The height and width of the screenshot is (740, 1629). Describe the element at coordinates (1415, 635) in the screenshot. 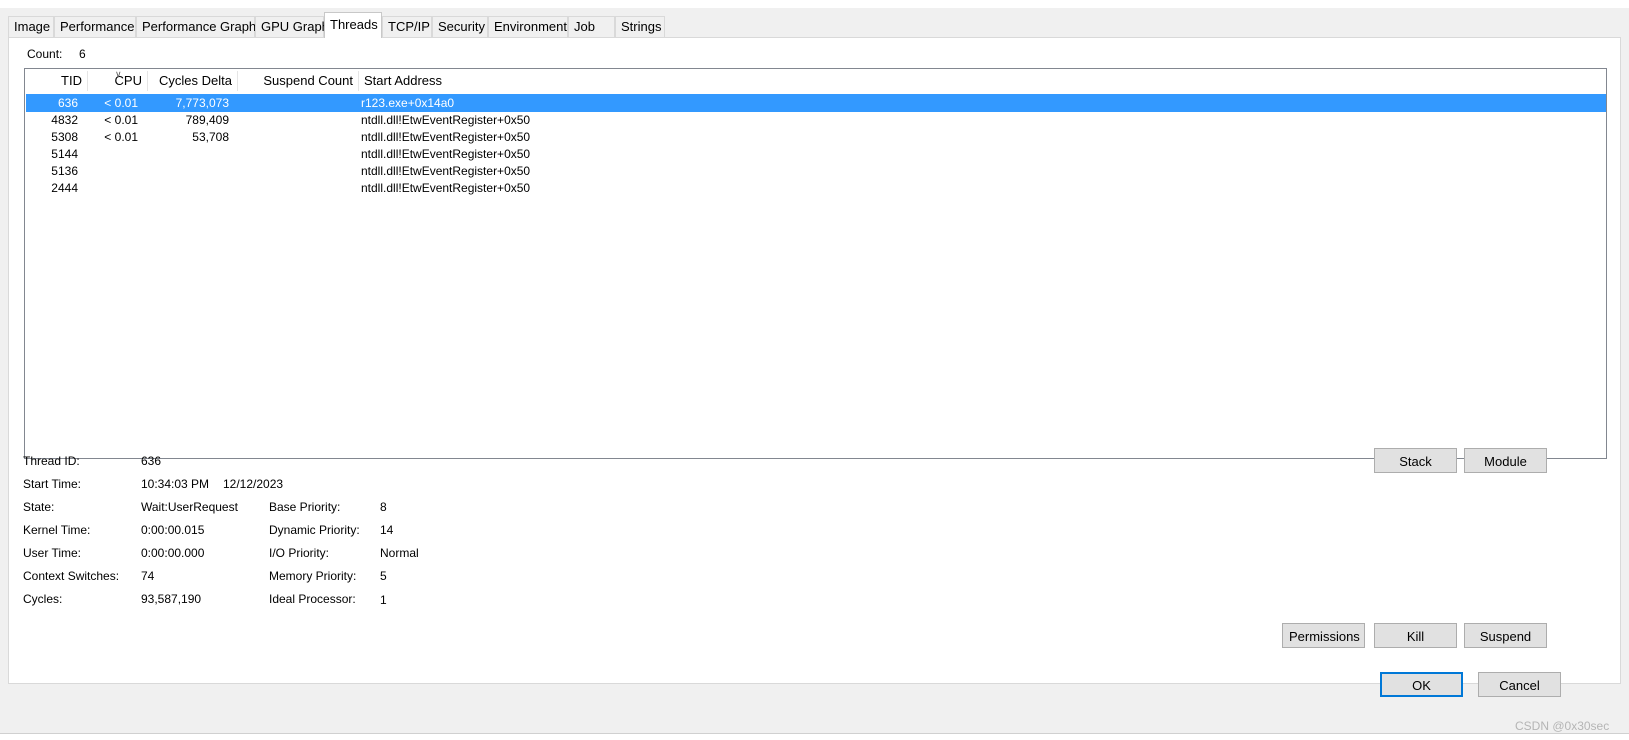

I see `kill-button: Kill` at that location.